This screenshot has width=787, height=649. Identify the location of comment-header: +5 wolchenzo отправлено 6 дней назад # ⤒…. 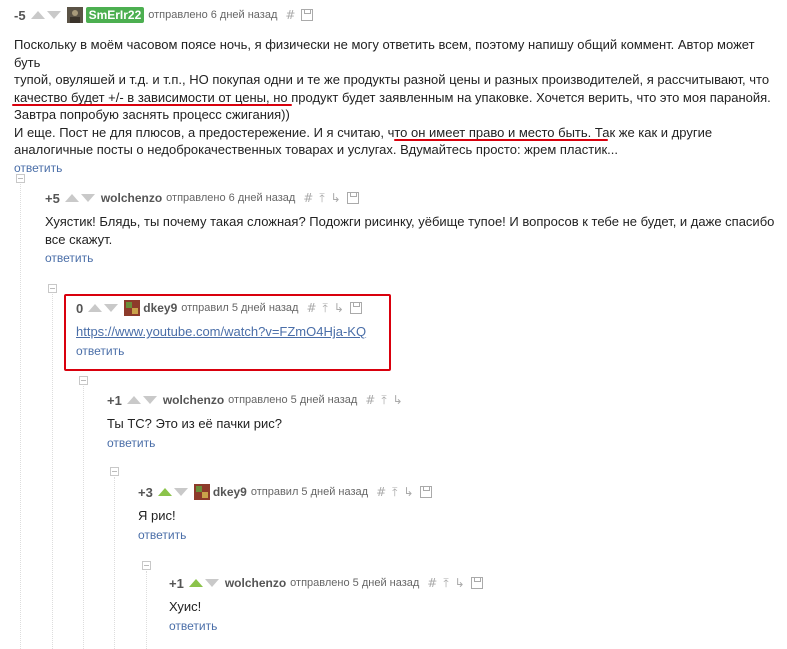
(410, 198).